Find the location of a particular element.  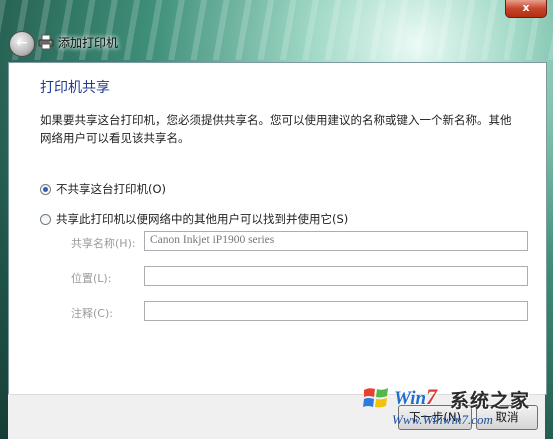

wizard-footer: 下一步(N) 取消 is located at coordinates (276, 416).